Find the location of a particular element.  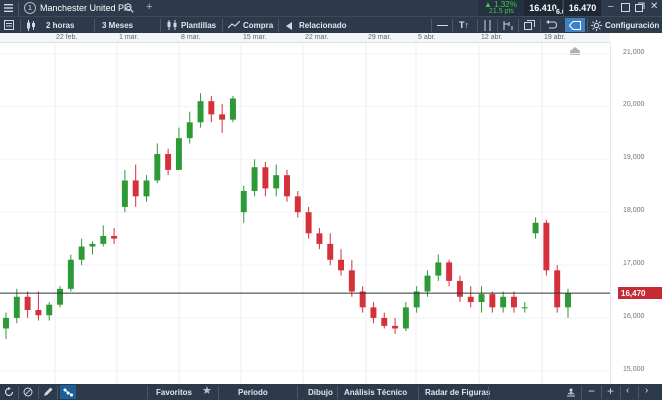

date-tick: 1 mar. is located at coordinates (129, 37).